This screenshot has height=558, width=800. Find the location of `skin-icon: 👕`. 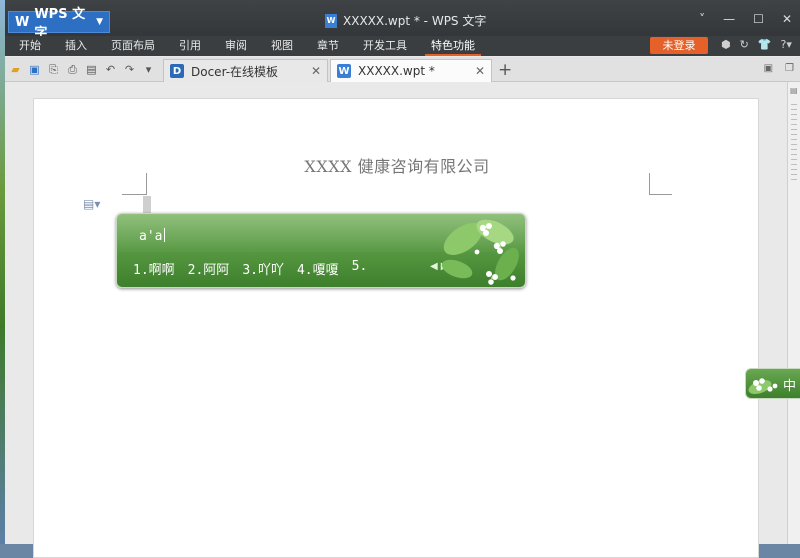

skin-icon: 👕 is located at coordinates (765, 44).